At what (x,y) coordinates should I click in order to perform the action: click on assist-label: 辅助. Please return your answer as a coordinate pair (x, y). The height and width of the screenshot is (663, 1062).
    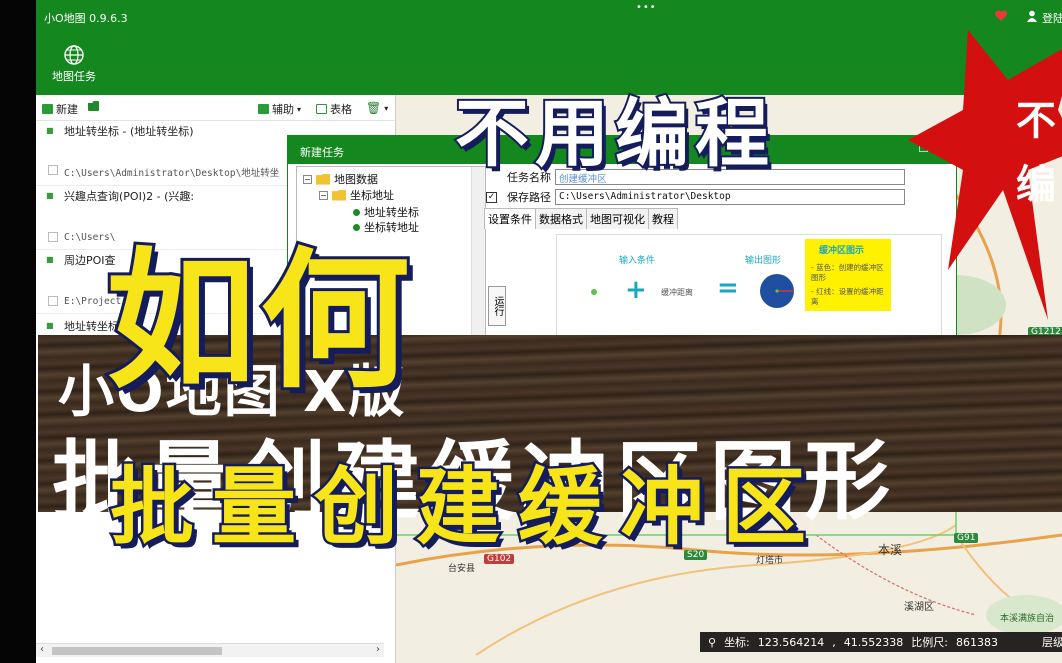
    Looking at the image, I should click on (283, 109).